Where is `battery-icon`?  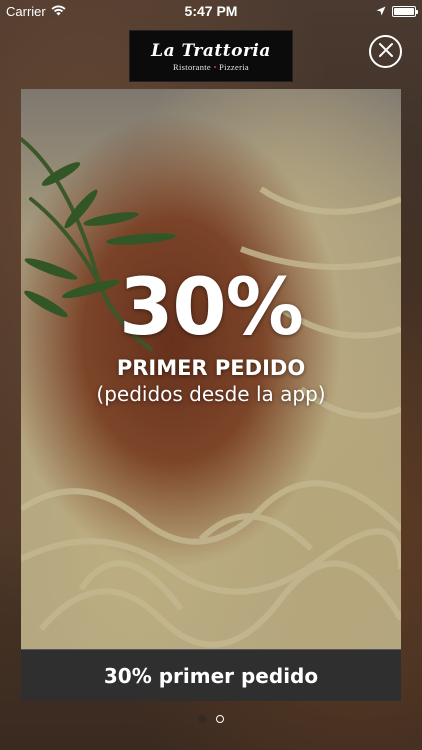 battery-icon is located at coordinates (405, 11).